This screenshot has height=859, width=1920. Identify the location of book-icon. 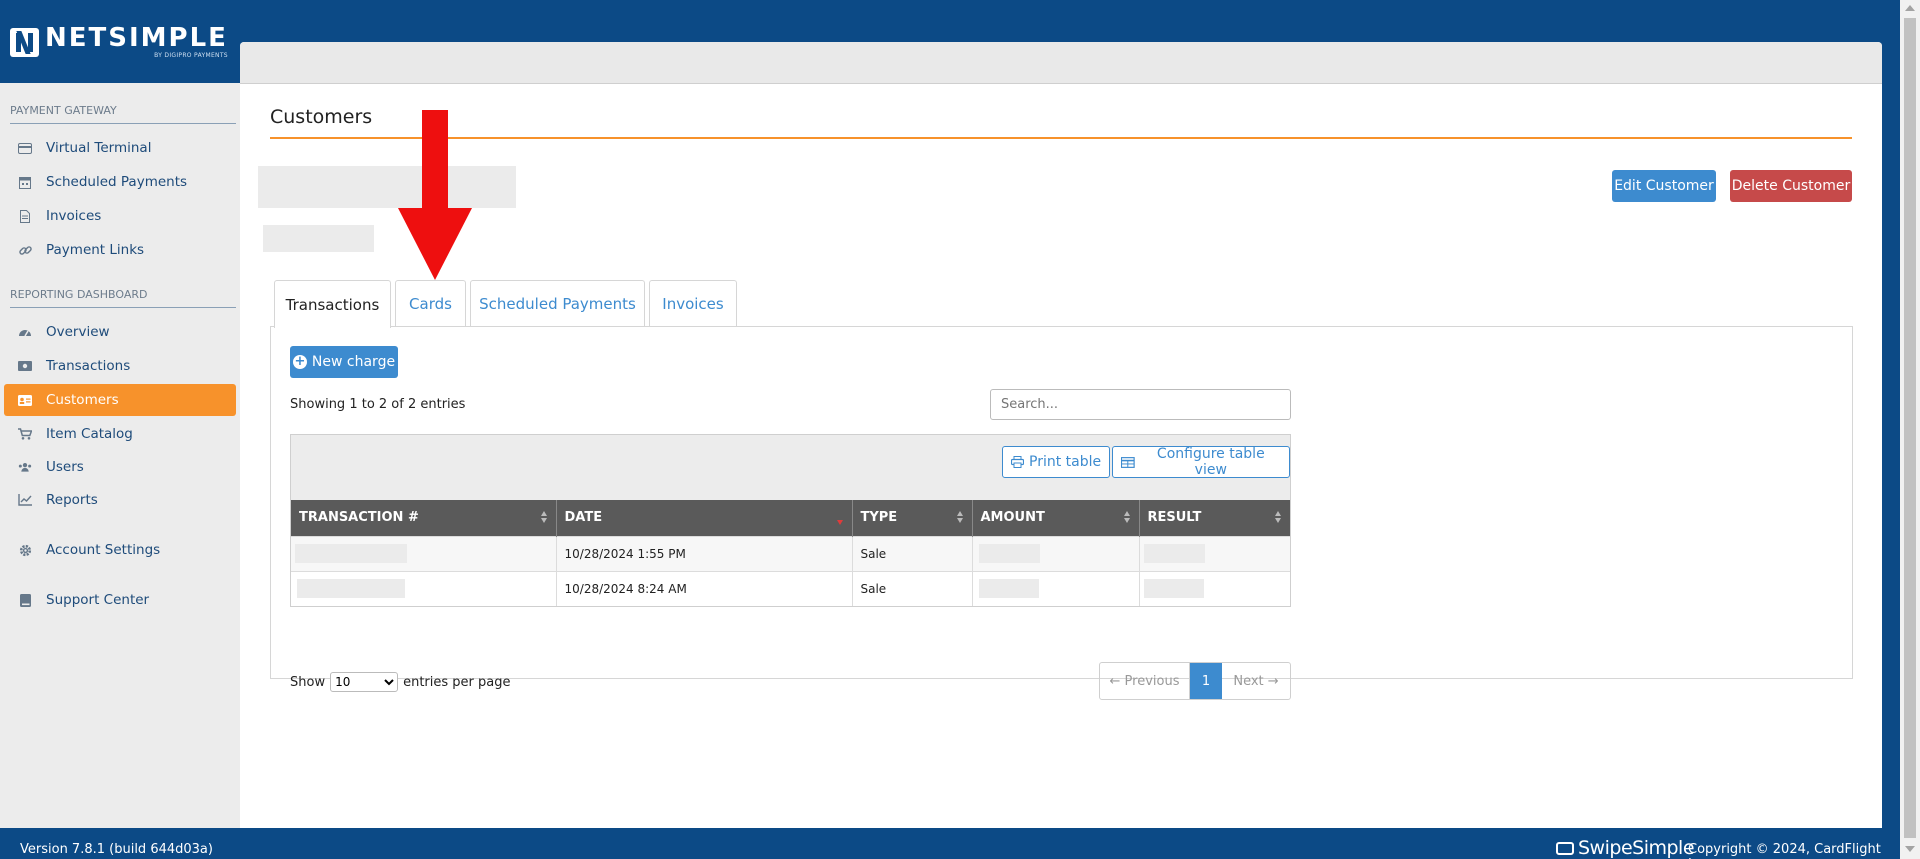
(25, 600).